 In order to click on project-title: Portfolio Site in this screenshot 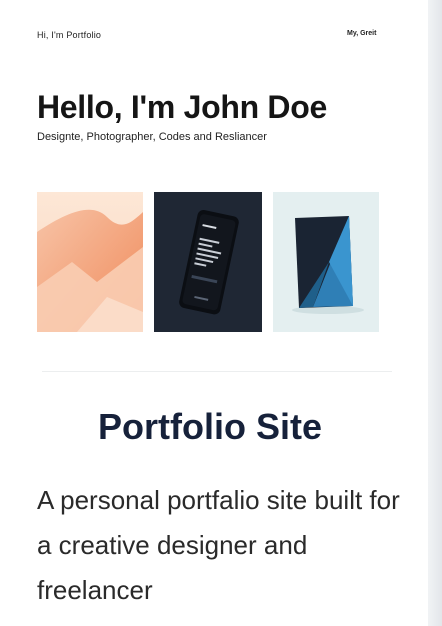, I will do `click(210, 426)`.